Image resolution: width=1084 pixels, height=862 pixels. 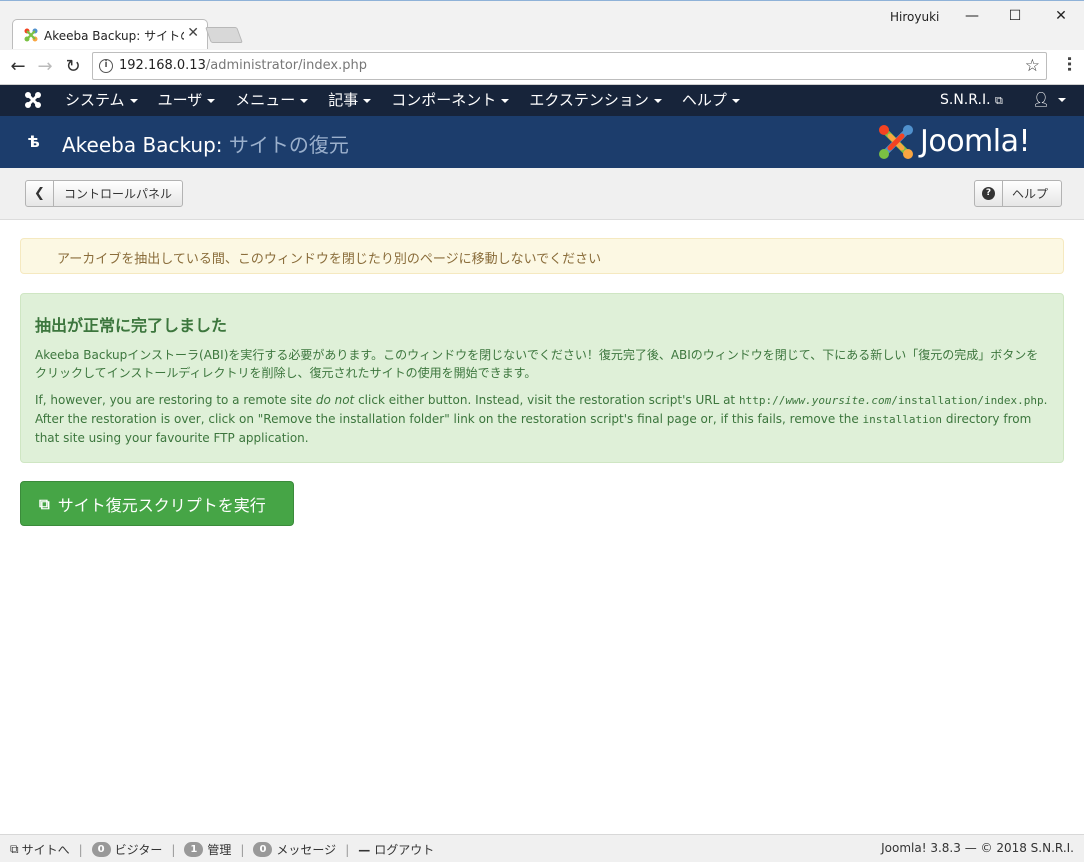 I want to click on joomla-brand-text: Joomla!, so click(x=975, y=141).